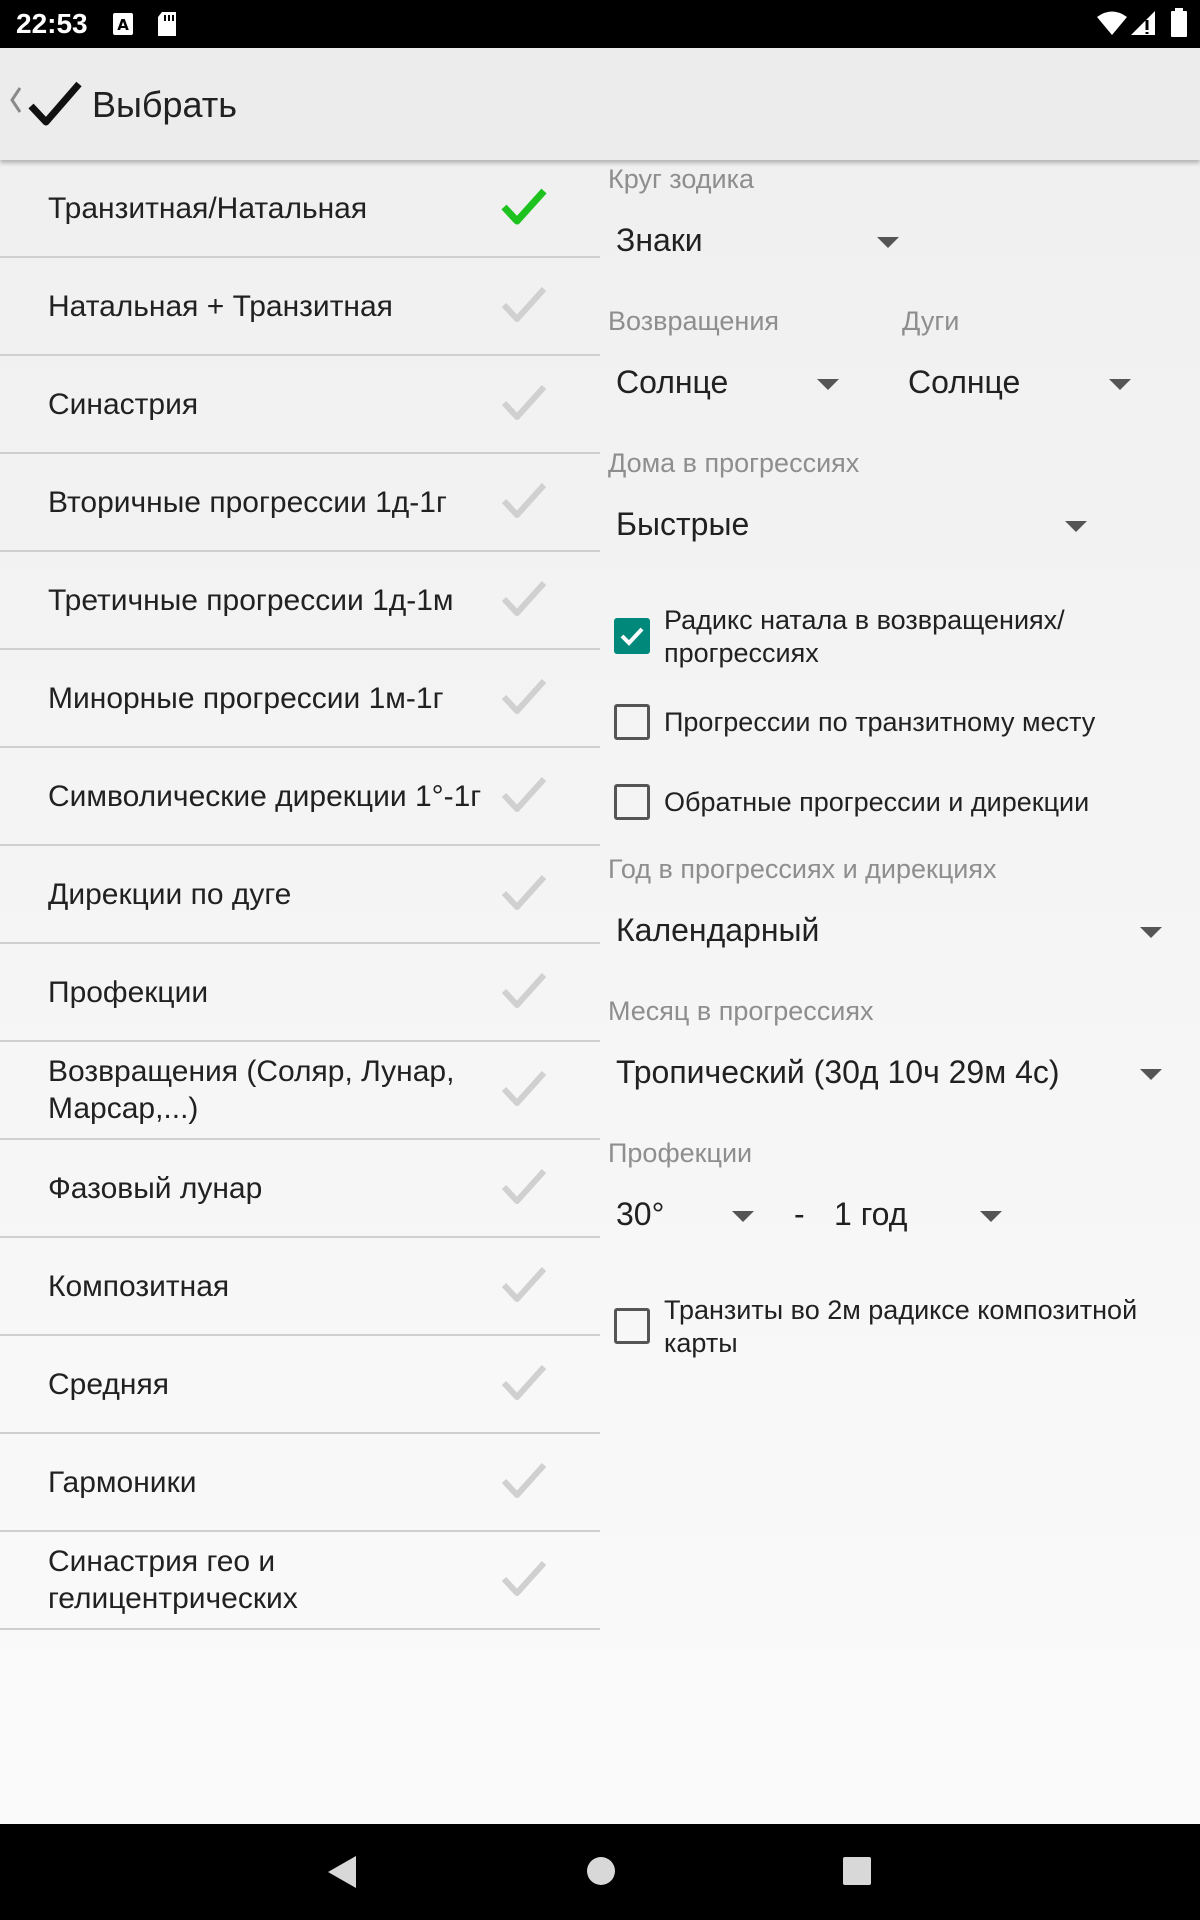 The height and width of the screenshot is (1920, 1200). I want to click on signal-icon, so click(1143, 25).